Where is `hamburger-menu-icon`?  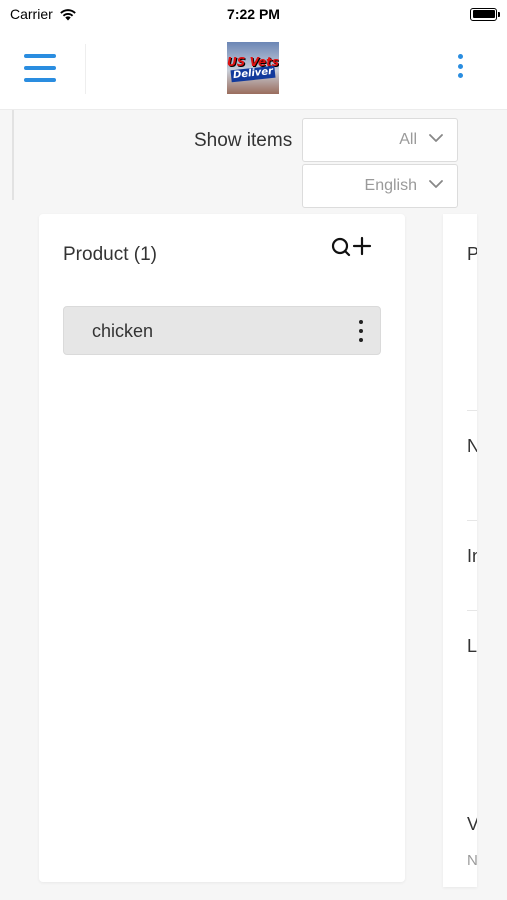 hamburger-menu-icon is located at coordinates (40, 68).